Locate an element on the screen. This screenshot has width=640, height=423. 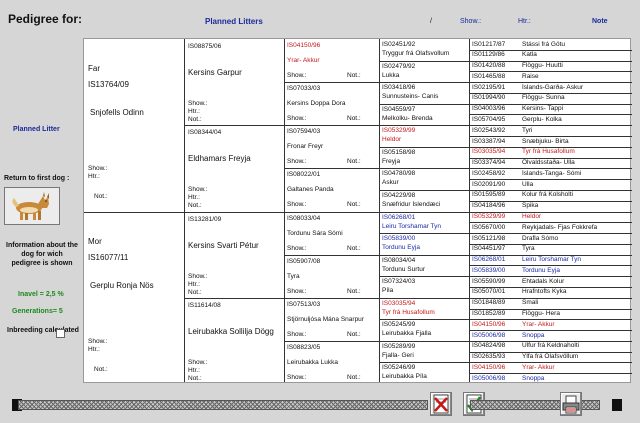
gen5-reg: IS01129/86 is located at coordinates (488, 55).